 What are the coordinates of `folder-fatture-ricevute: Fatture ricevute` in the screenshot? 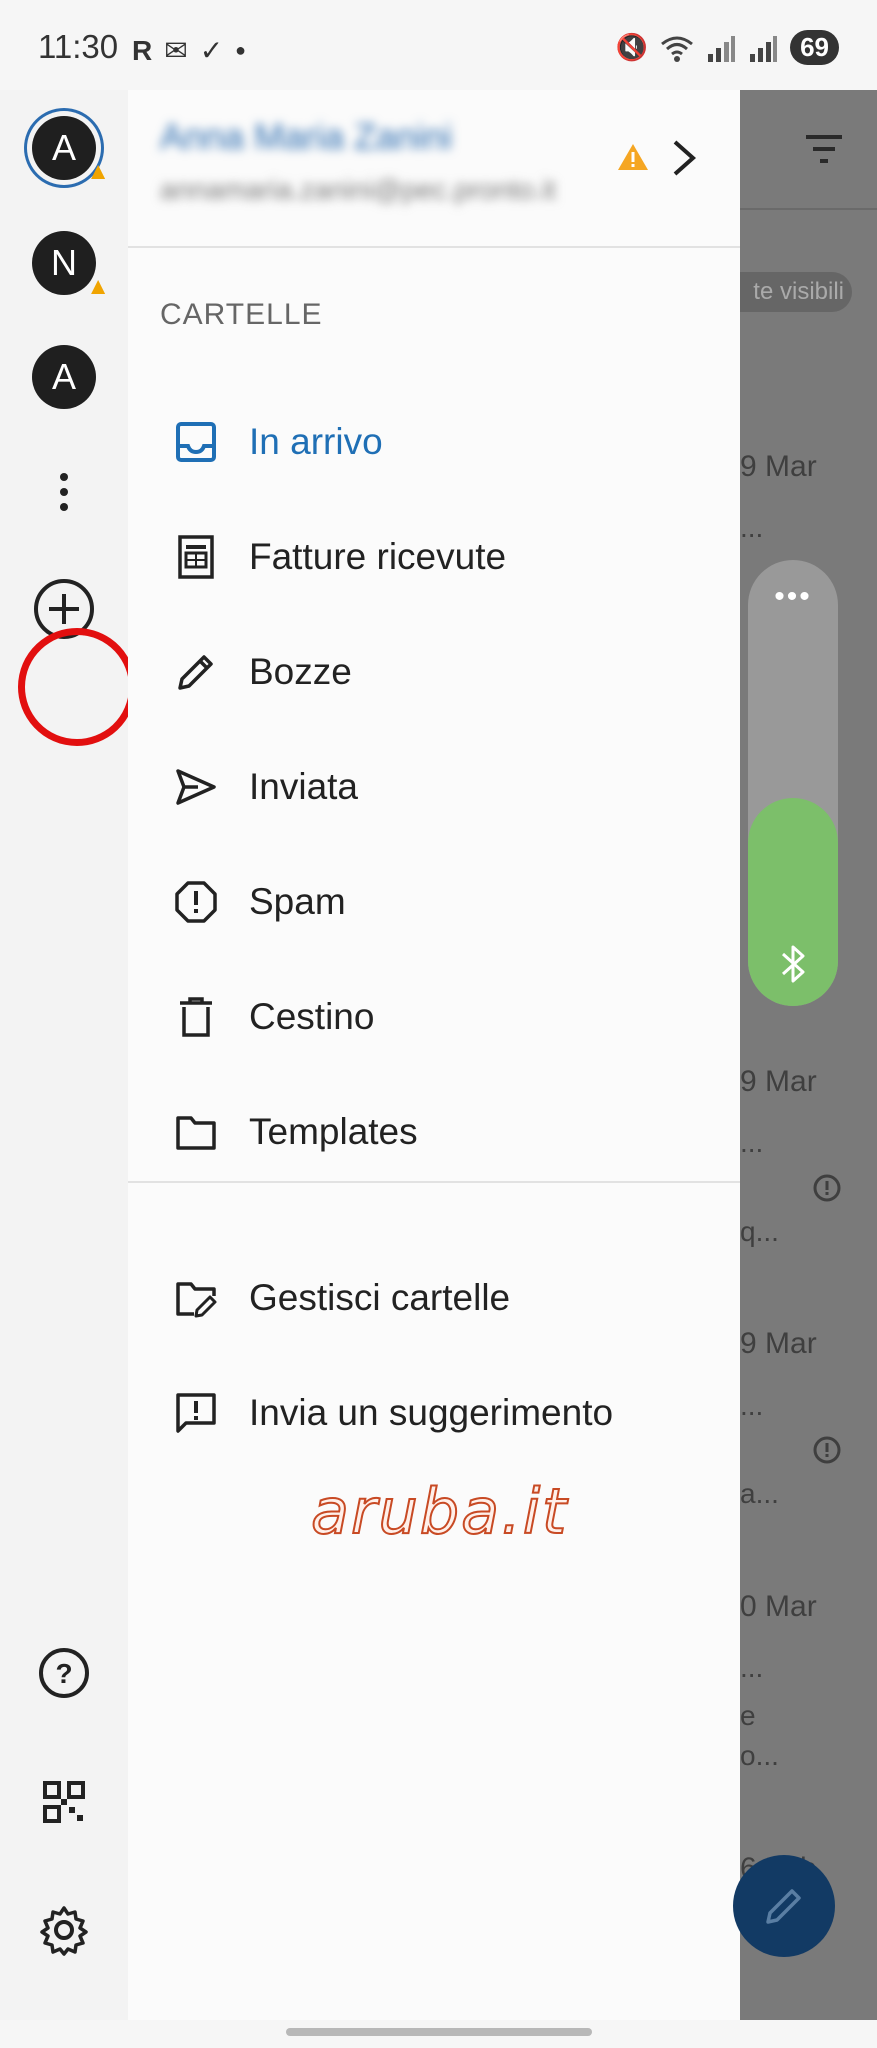 It's located at (434, 557).